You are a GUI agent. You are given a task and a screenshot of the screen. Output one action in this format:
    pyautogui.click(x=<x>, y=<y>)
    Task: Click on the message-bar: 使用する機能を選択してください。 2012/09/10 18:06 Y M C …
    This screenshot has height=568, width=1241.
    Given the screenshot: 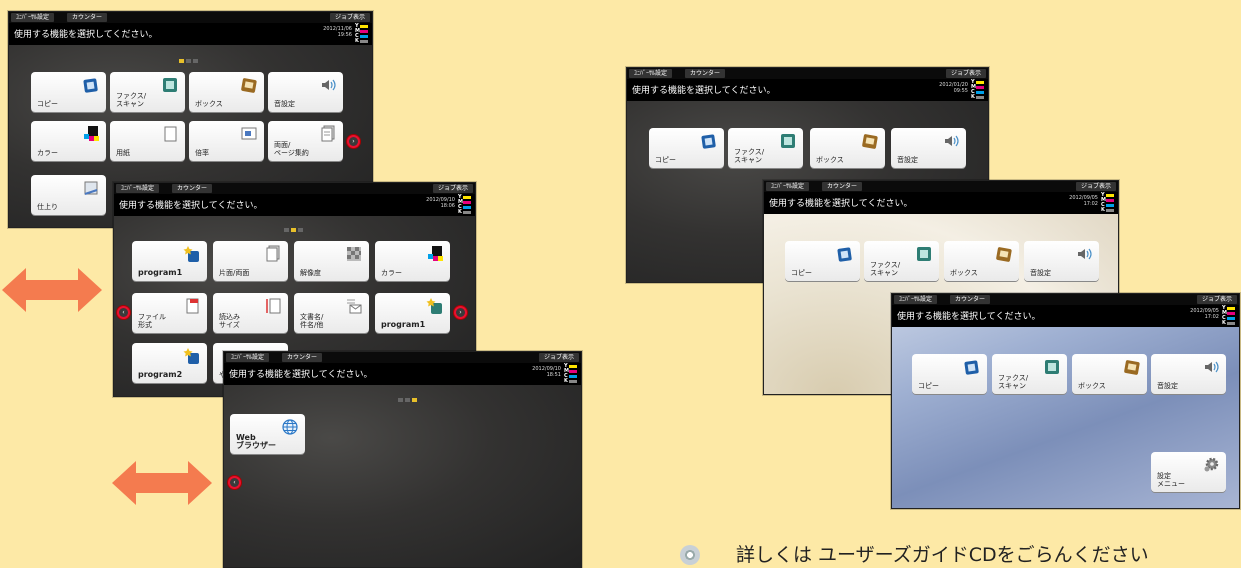 What is the action you would take?
    pyautogui.click(x=294, y=205)
    